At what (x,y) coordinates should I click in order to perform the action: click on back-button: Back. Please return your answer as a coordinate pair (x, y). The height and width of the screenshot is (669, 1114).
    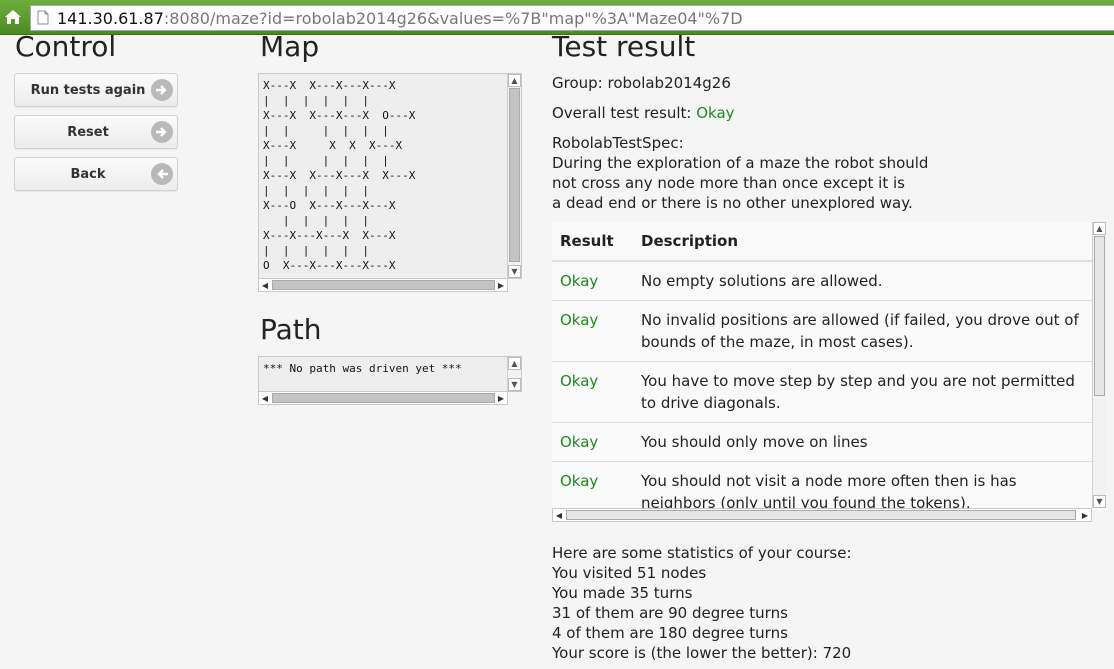
    Looking at the image, I should click on (96, 174).